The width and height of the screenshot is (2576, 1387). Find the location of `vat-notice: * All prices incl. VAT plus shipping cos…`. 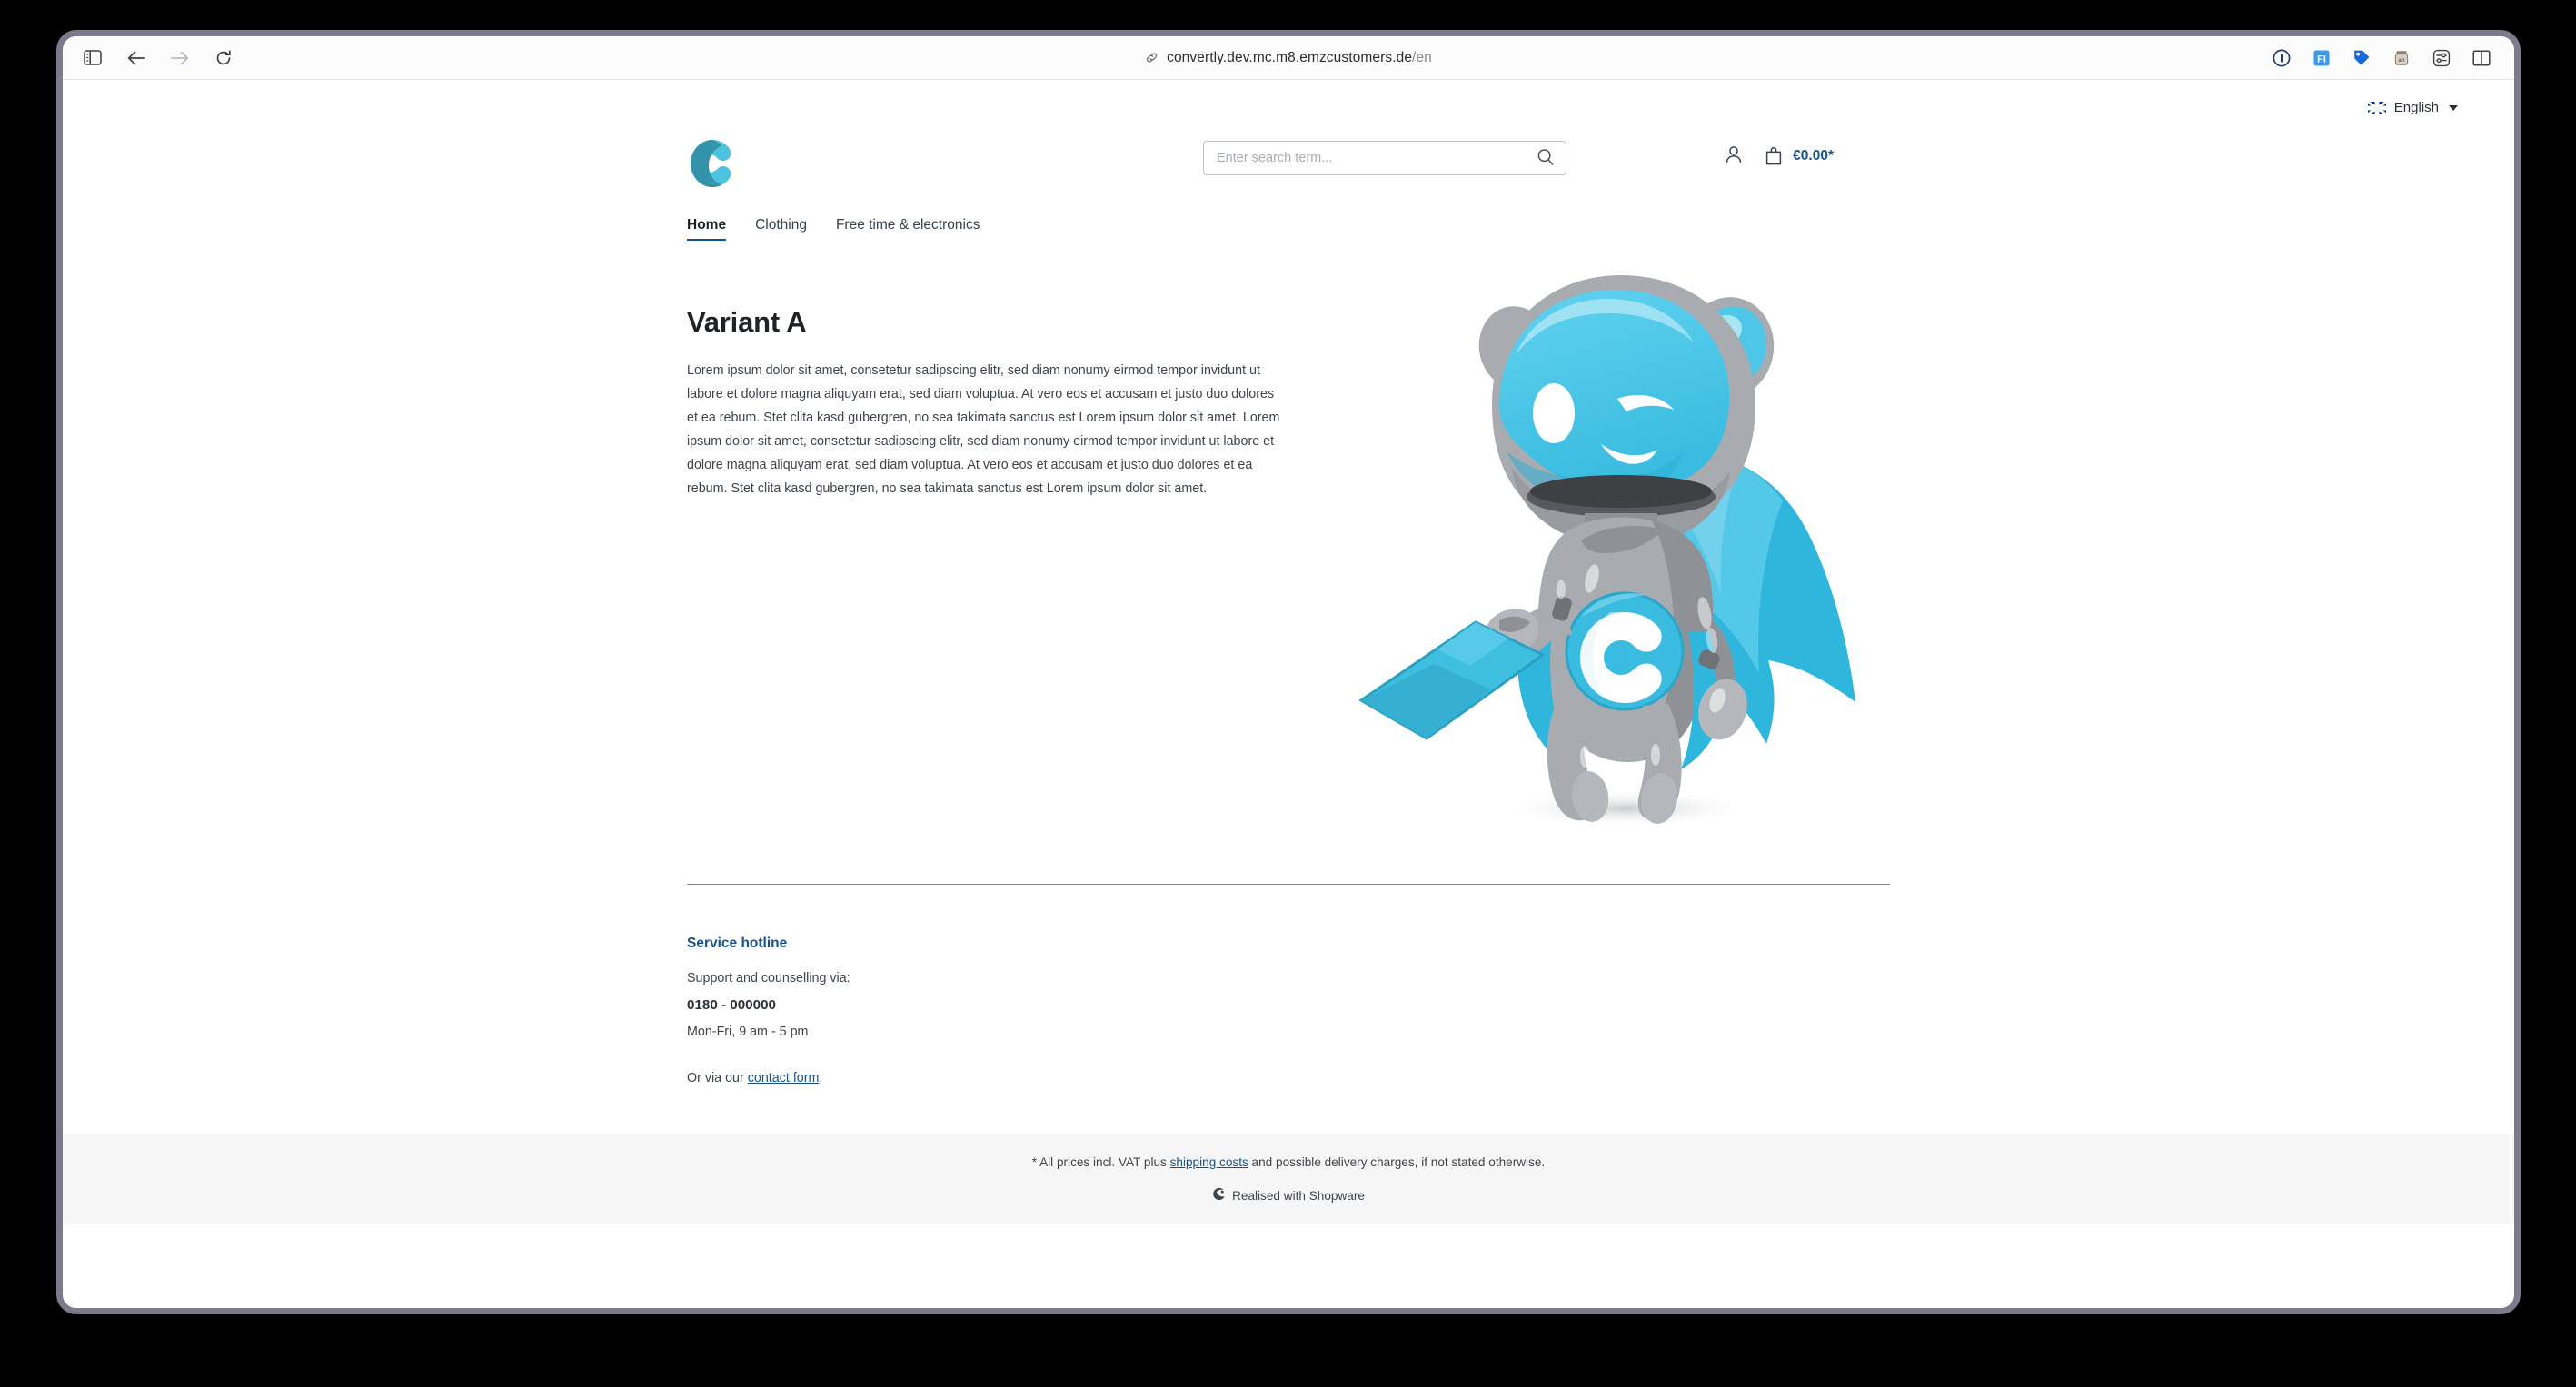

vat-notice: * All prices incl. VAT plus shipping cos… is located at coordinates (1288, 1162).